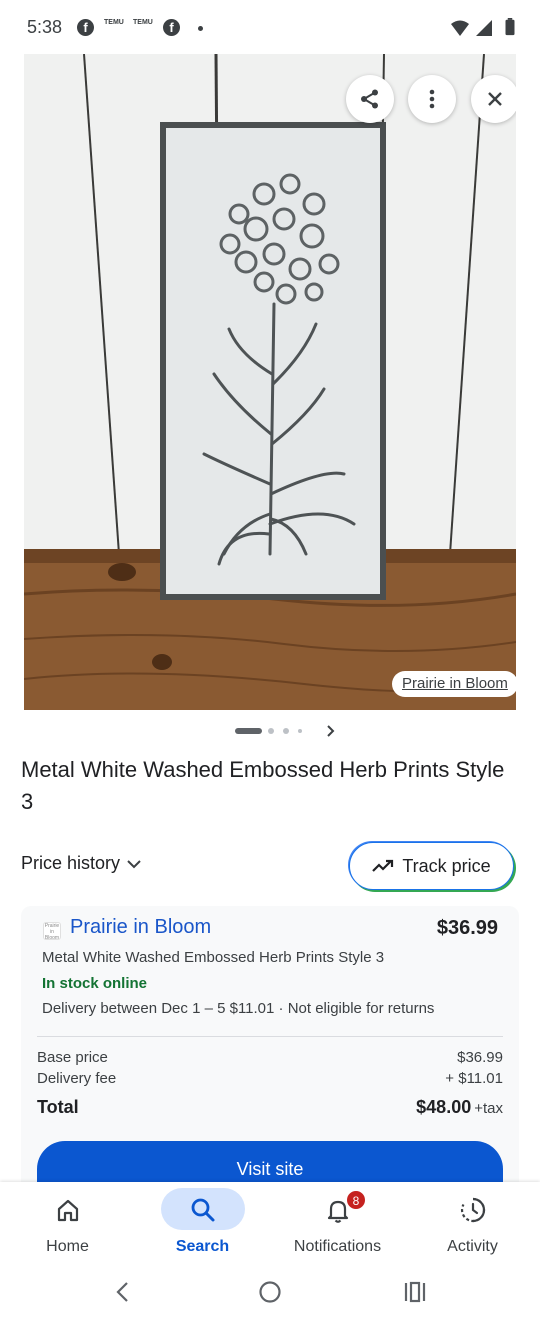 The image size is (540, 1320). Describe the element at coordinates (77, 1078) in the screenshot. I see `delivery-fee-label: Delivery fee` at that location.